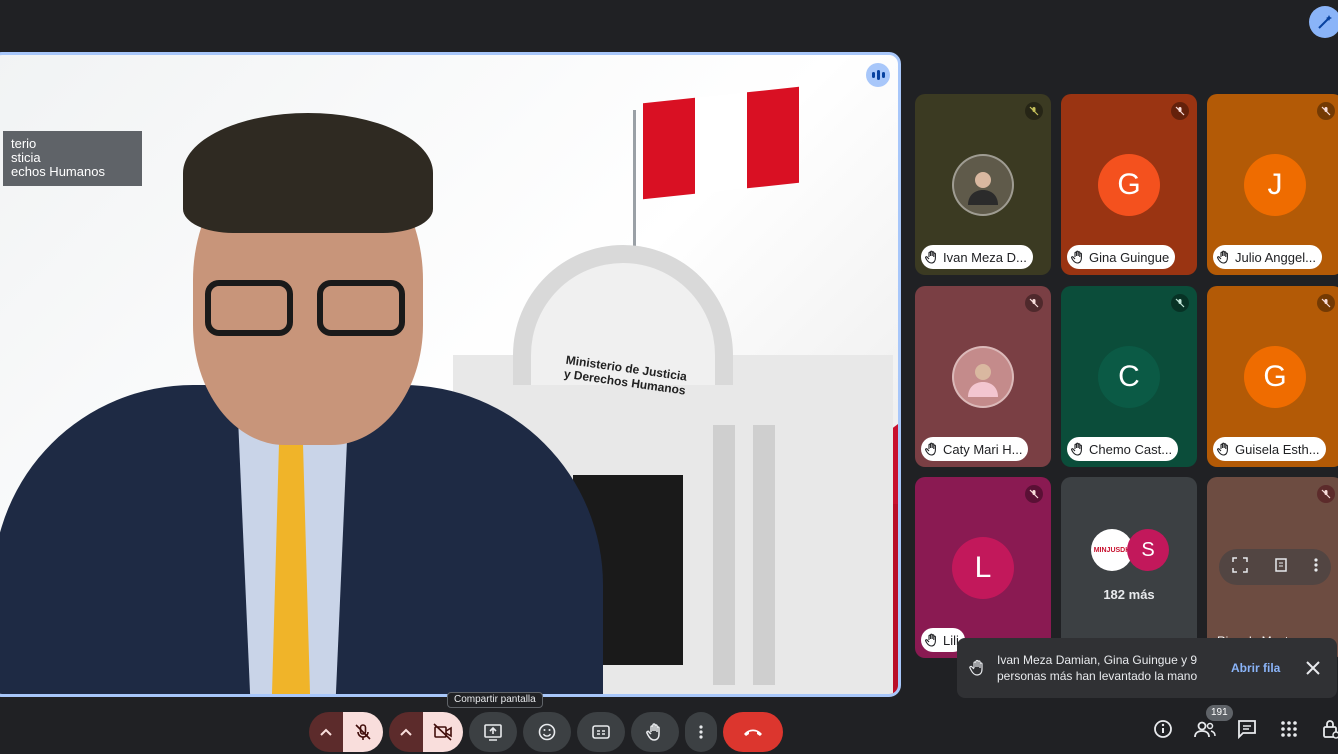 Image resolution: width=1338 pixels, height=754 pixels. I want to click on avatar-initial: L, so click(983, 567).